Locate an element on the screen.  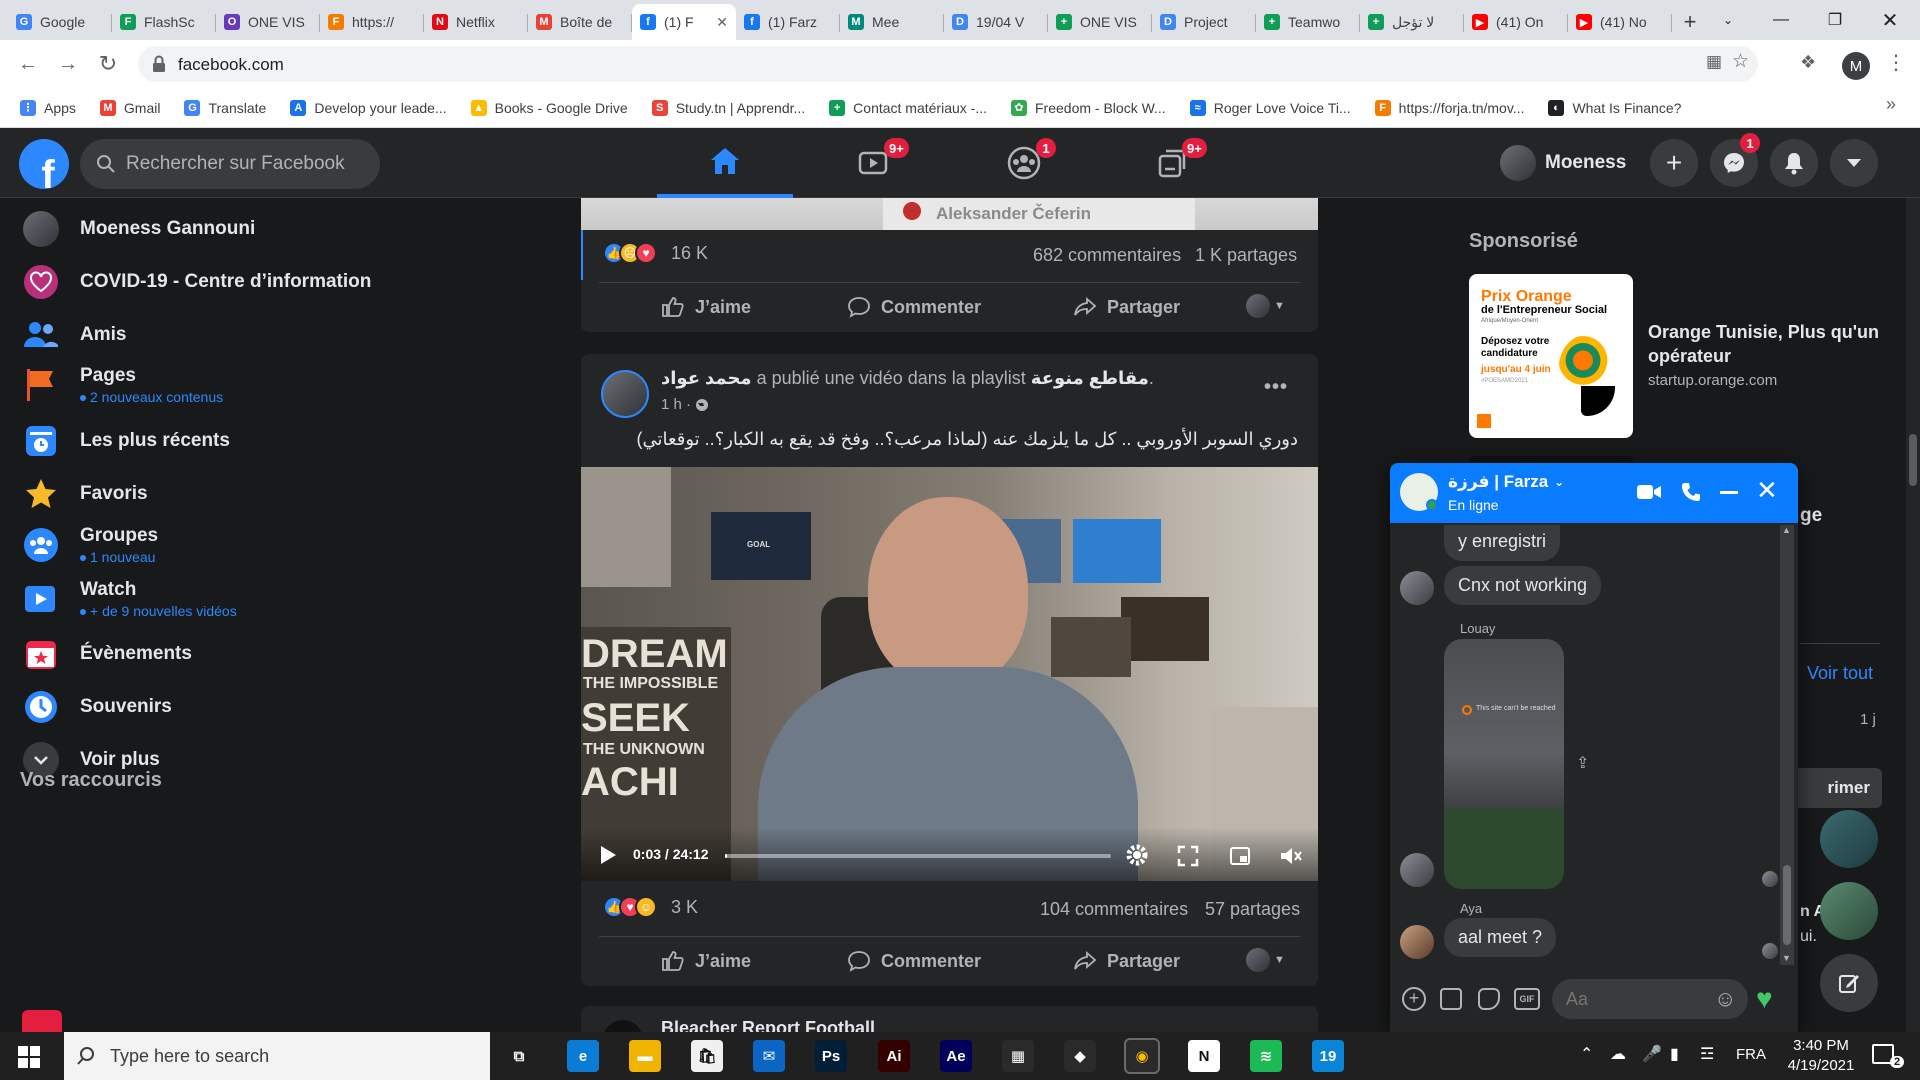
store-taskbar-icon: 🛍 is located at coordinates (707, 1056).